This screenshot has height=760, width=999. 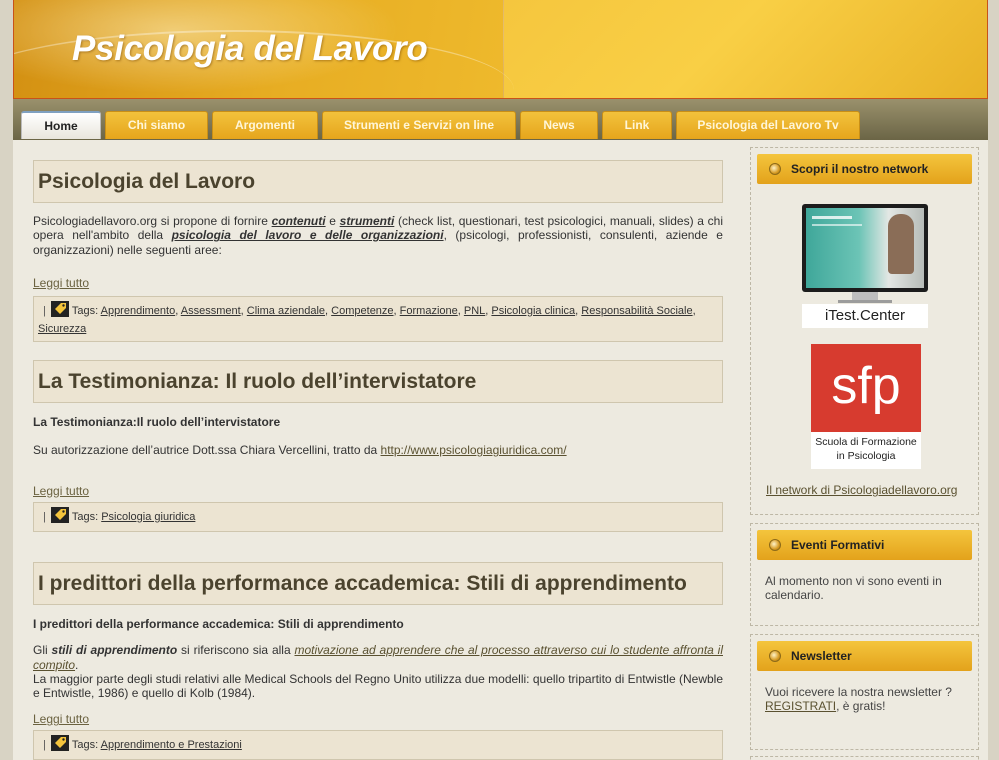 I want to click on sfp-caption-2: in Psicologia, so click(x=866, y=456).